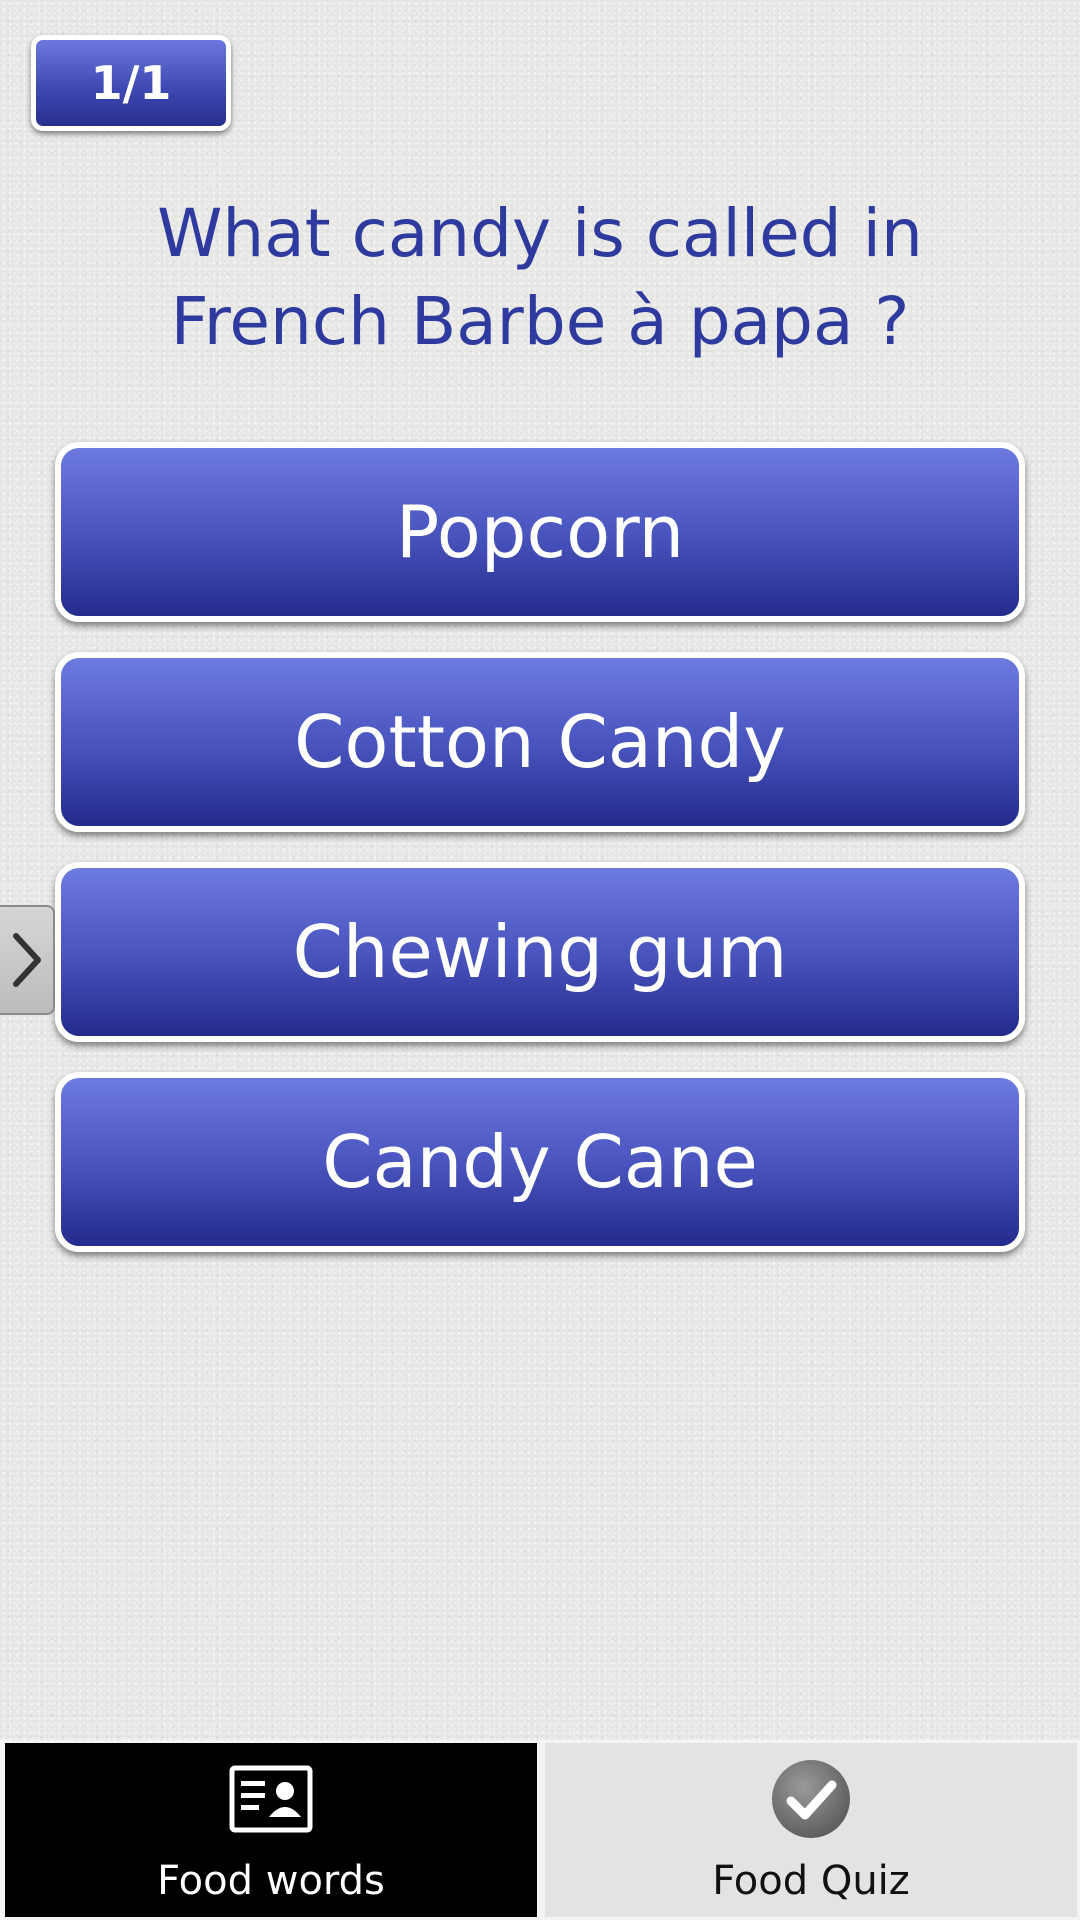 This screenshot has height=1920, width=1080. I want to click on chevron-right-icon, so click(26, 960).